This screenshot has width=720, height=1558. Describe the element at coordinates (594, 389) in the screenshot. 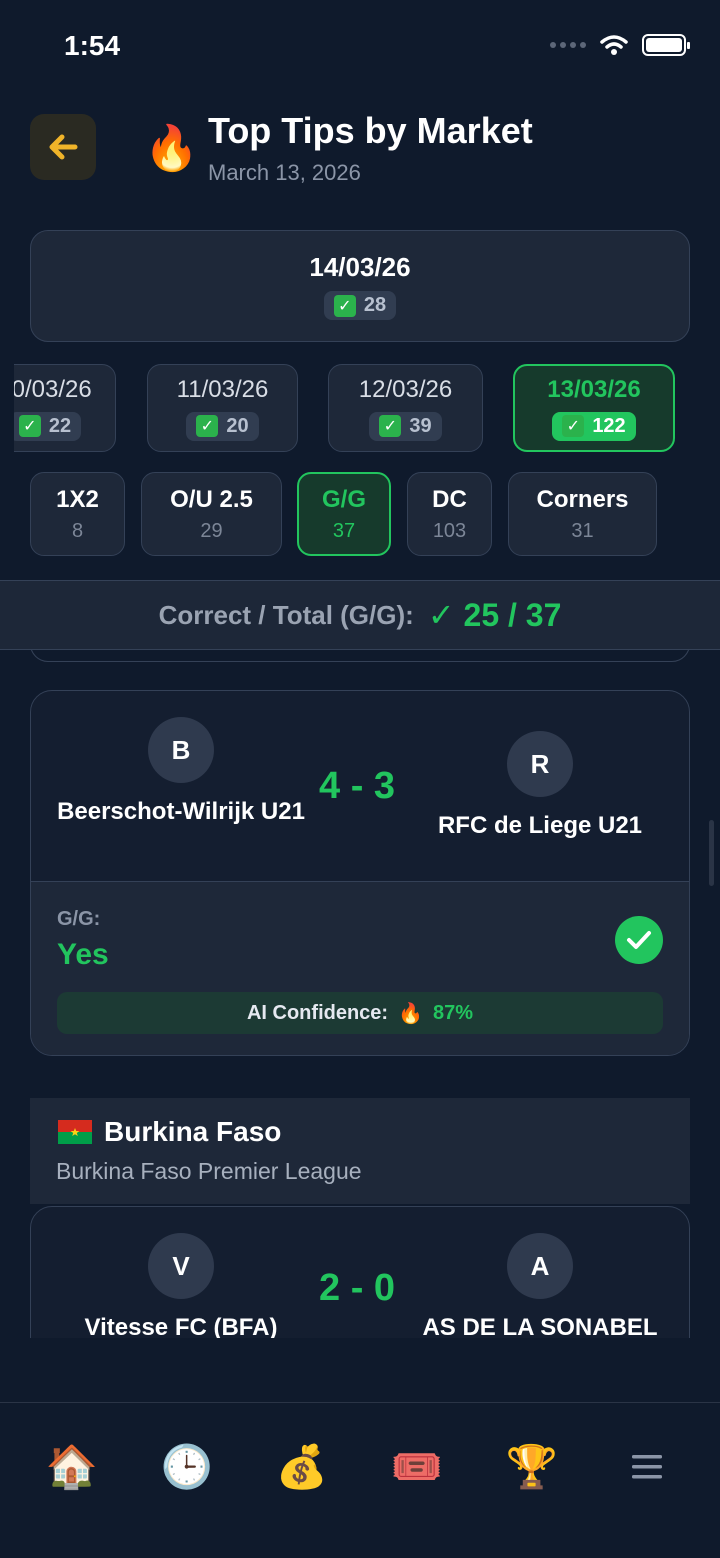

I see `date-chip-label: 13/03/26` at that location.